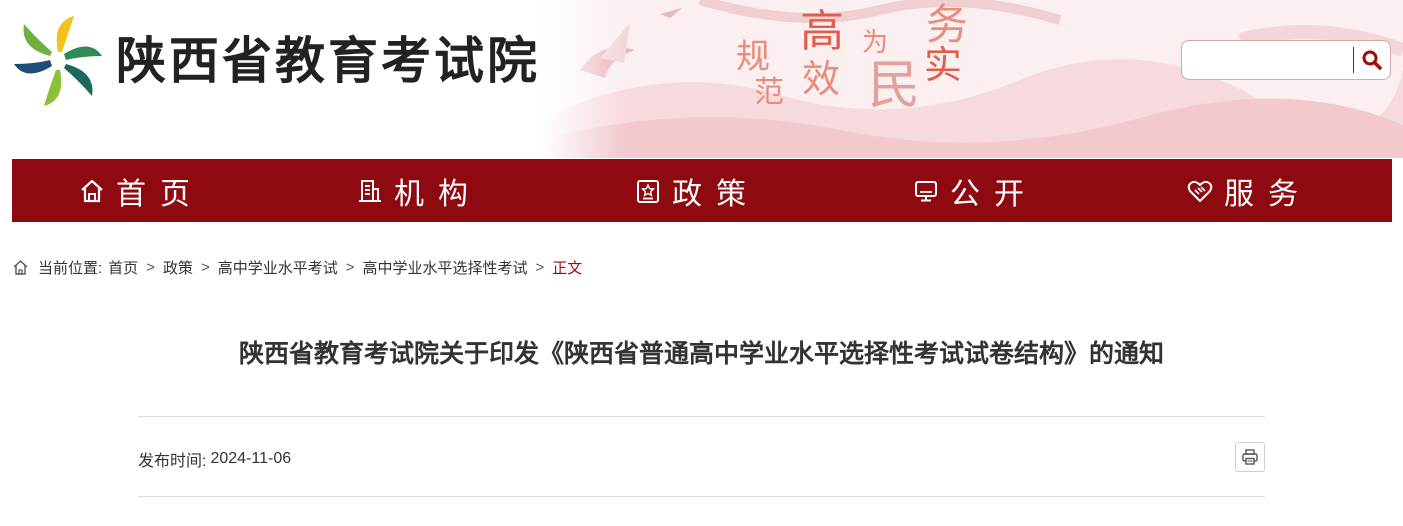 This screenshot has height=526, width=1403. What do you see at coordinates (943, 65) in the screenshot?
I see `slogan-char: 实` at bounding box center [943, 65].